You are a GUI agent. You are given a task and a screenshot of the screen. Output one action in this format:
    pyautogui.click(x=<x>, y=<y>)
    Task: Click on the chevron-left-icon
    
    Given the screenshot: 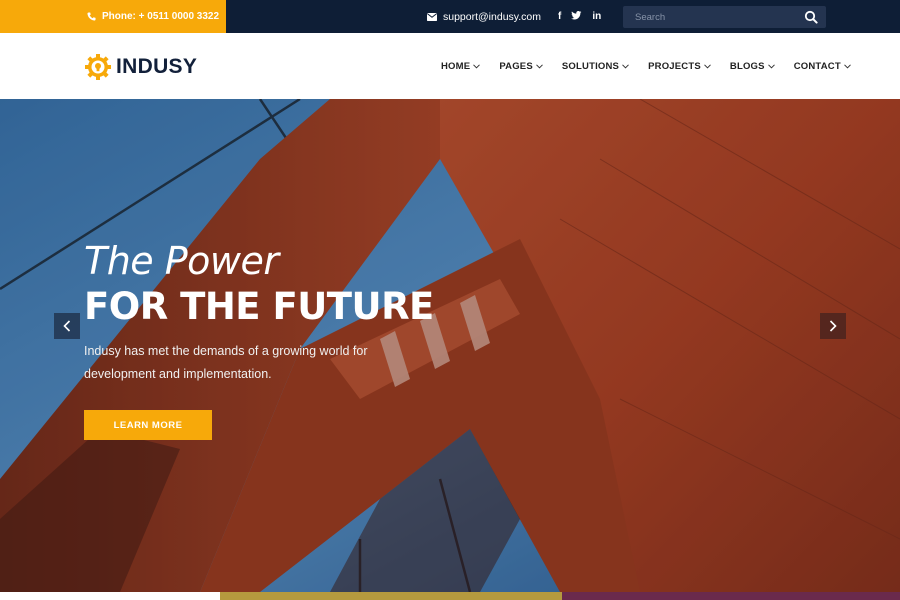 What is the action you would take?
    pyautogui.click(x=67, y=326)
    